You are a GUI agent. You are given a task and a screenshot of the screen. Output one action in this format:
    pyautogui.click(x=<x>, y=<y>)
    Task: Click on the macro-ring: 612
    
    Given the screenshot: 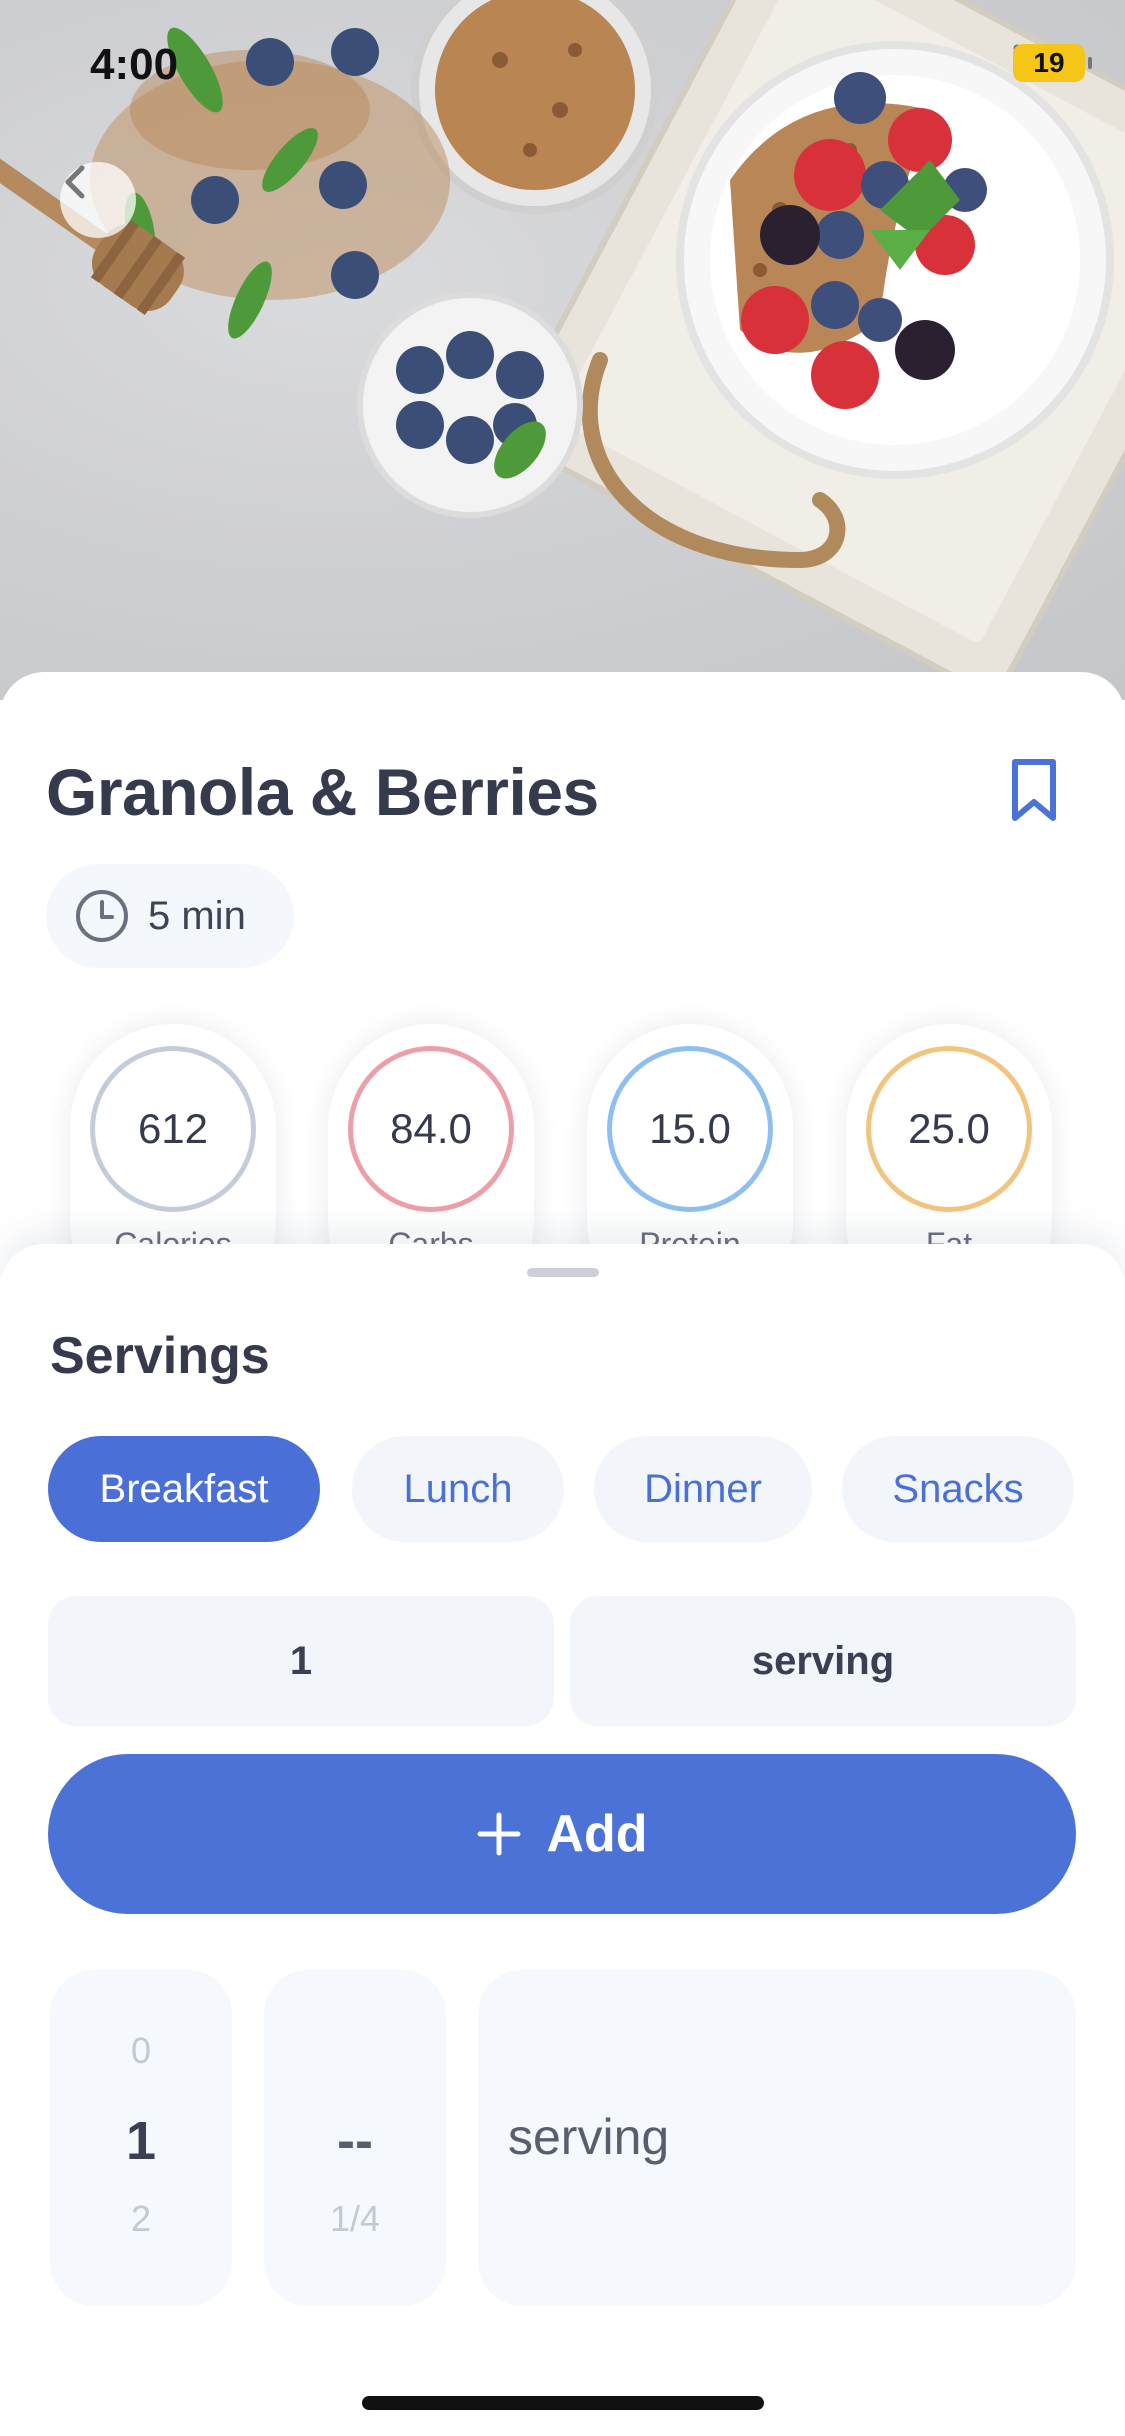 What is the action you would take?
    pyautogui.click(x=173, y=1129)
    